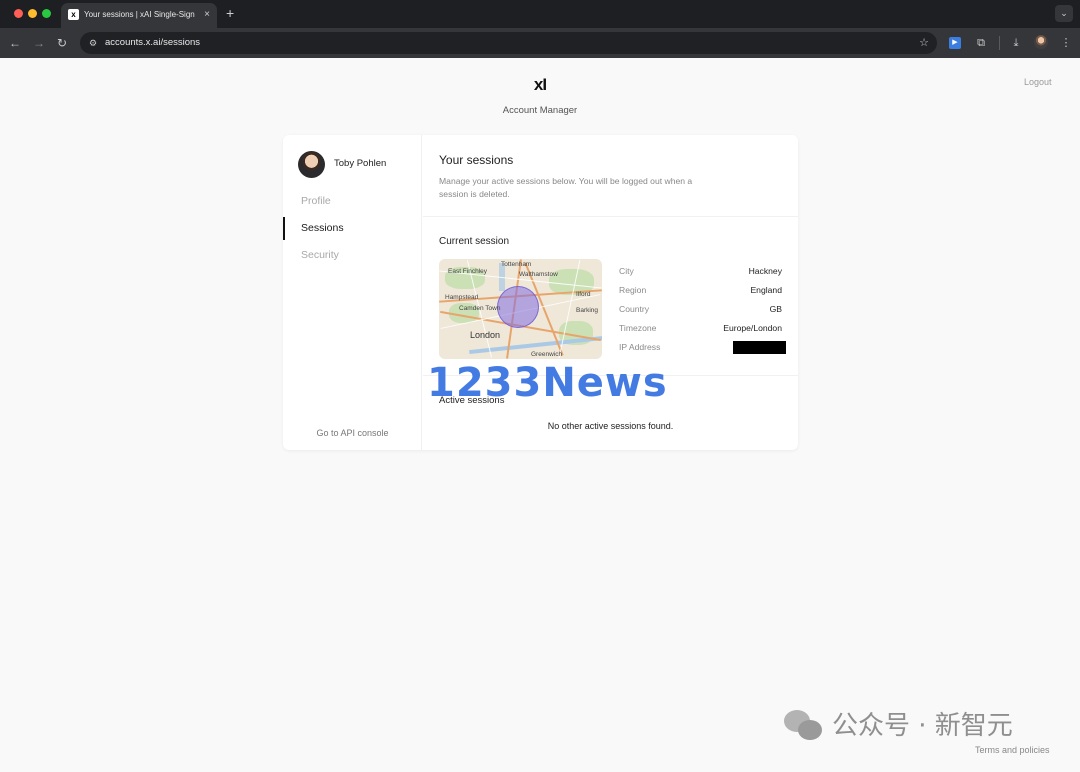 This screenshot has width=1080, height=772. I want to click on close-tab-icon: ×, so click(207, 14).